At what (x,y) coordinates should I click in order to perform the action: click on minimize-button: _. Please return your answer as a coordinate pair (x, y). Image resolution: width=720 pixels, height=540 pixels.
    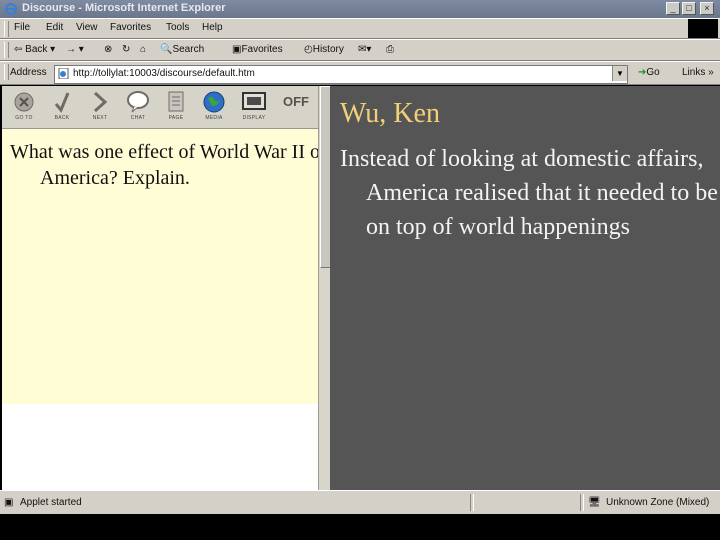
    Looking at the image, I should click on (673, 8).